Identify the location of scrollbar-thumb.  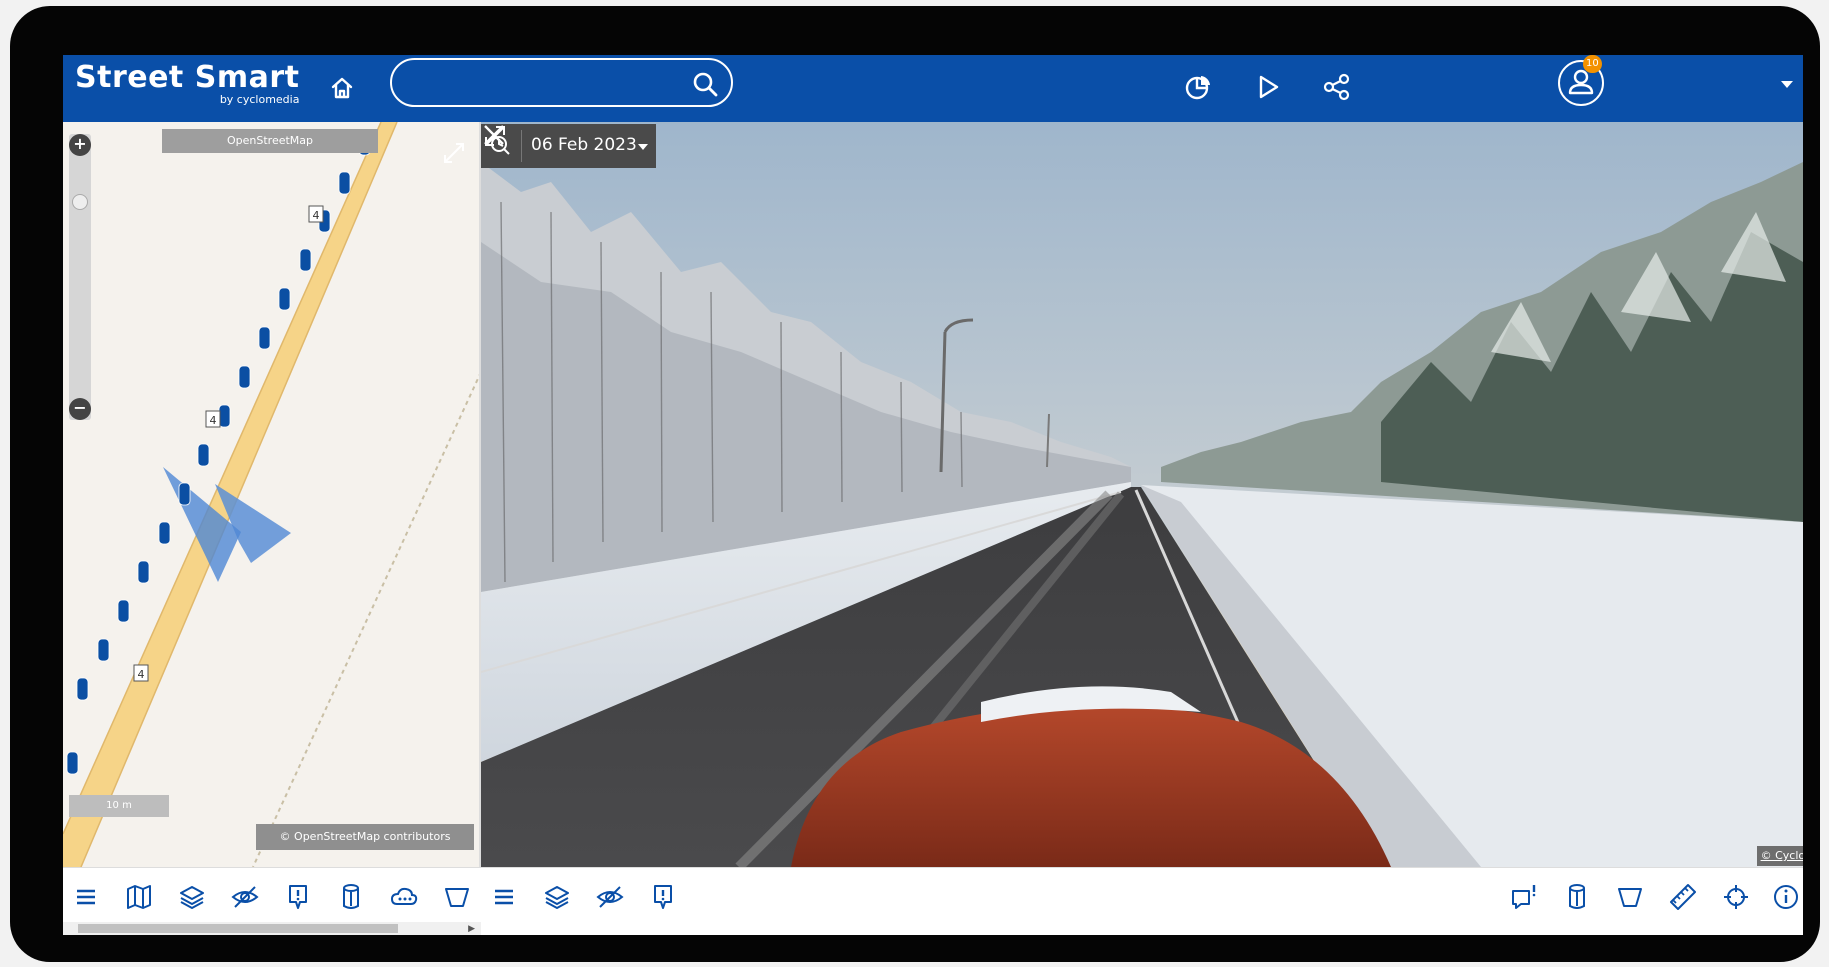
(238, 928).